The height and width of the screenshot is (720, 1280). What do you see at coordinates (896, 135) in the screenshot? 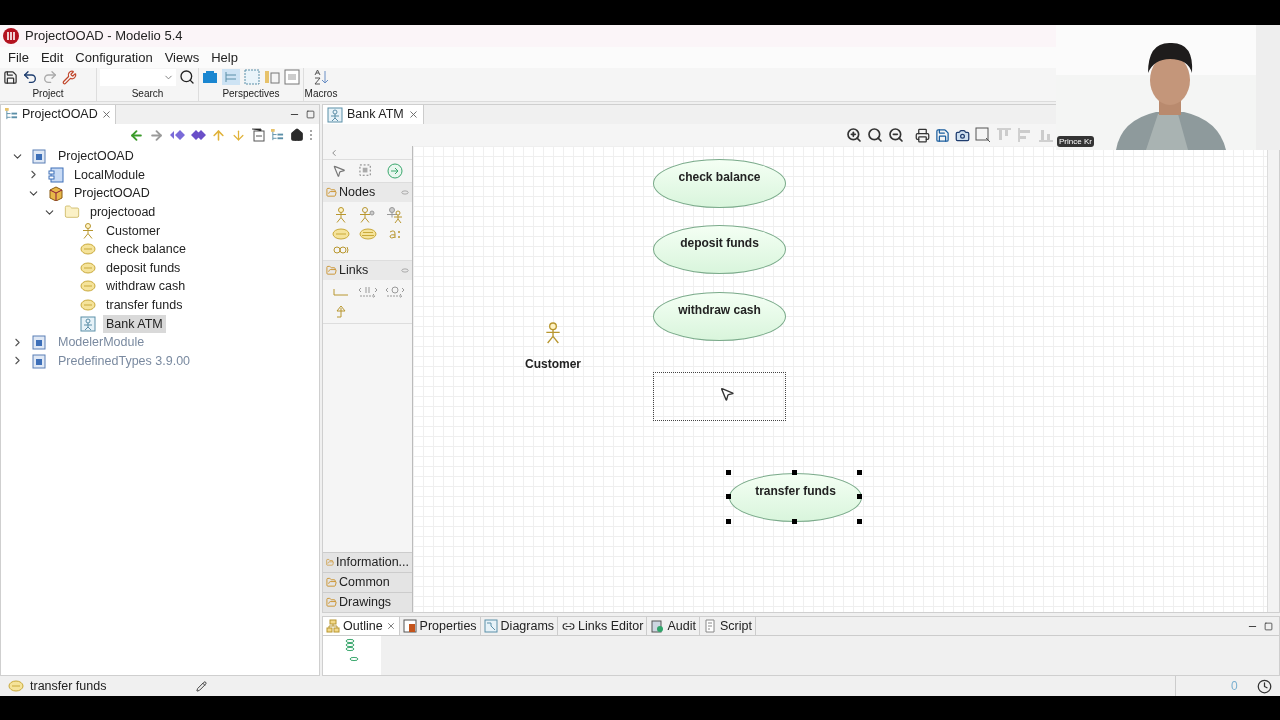
I see `zoom-out-icon` at bounding box center [896, 135].